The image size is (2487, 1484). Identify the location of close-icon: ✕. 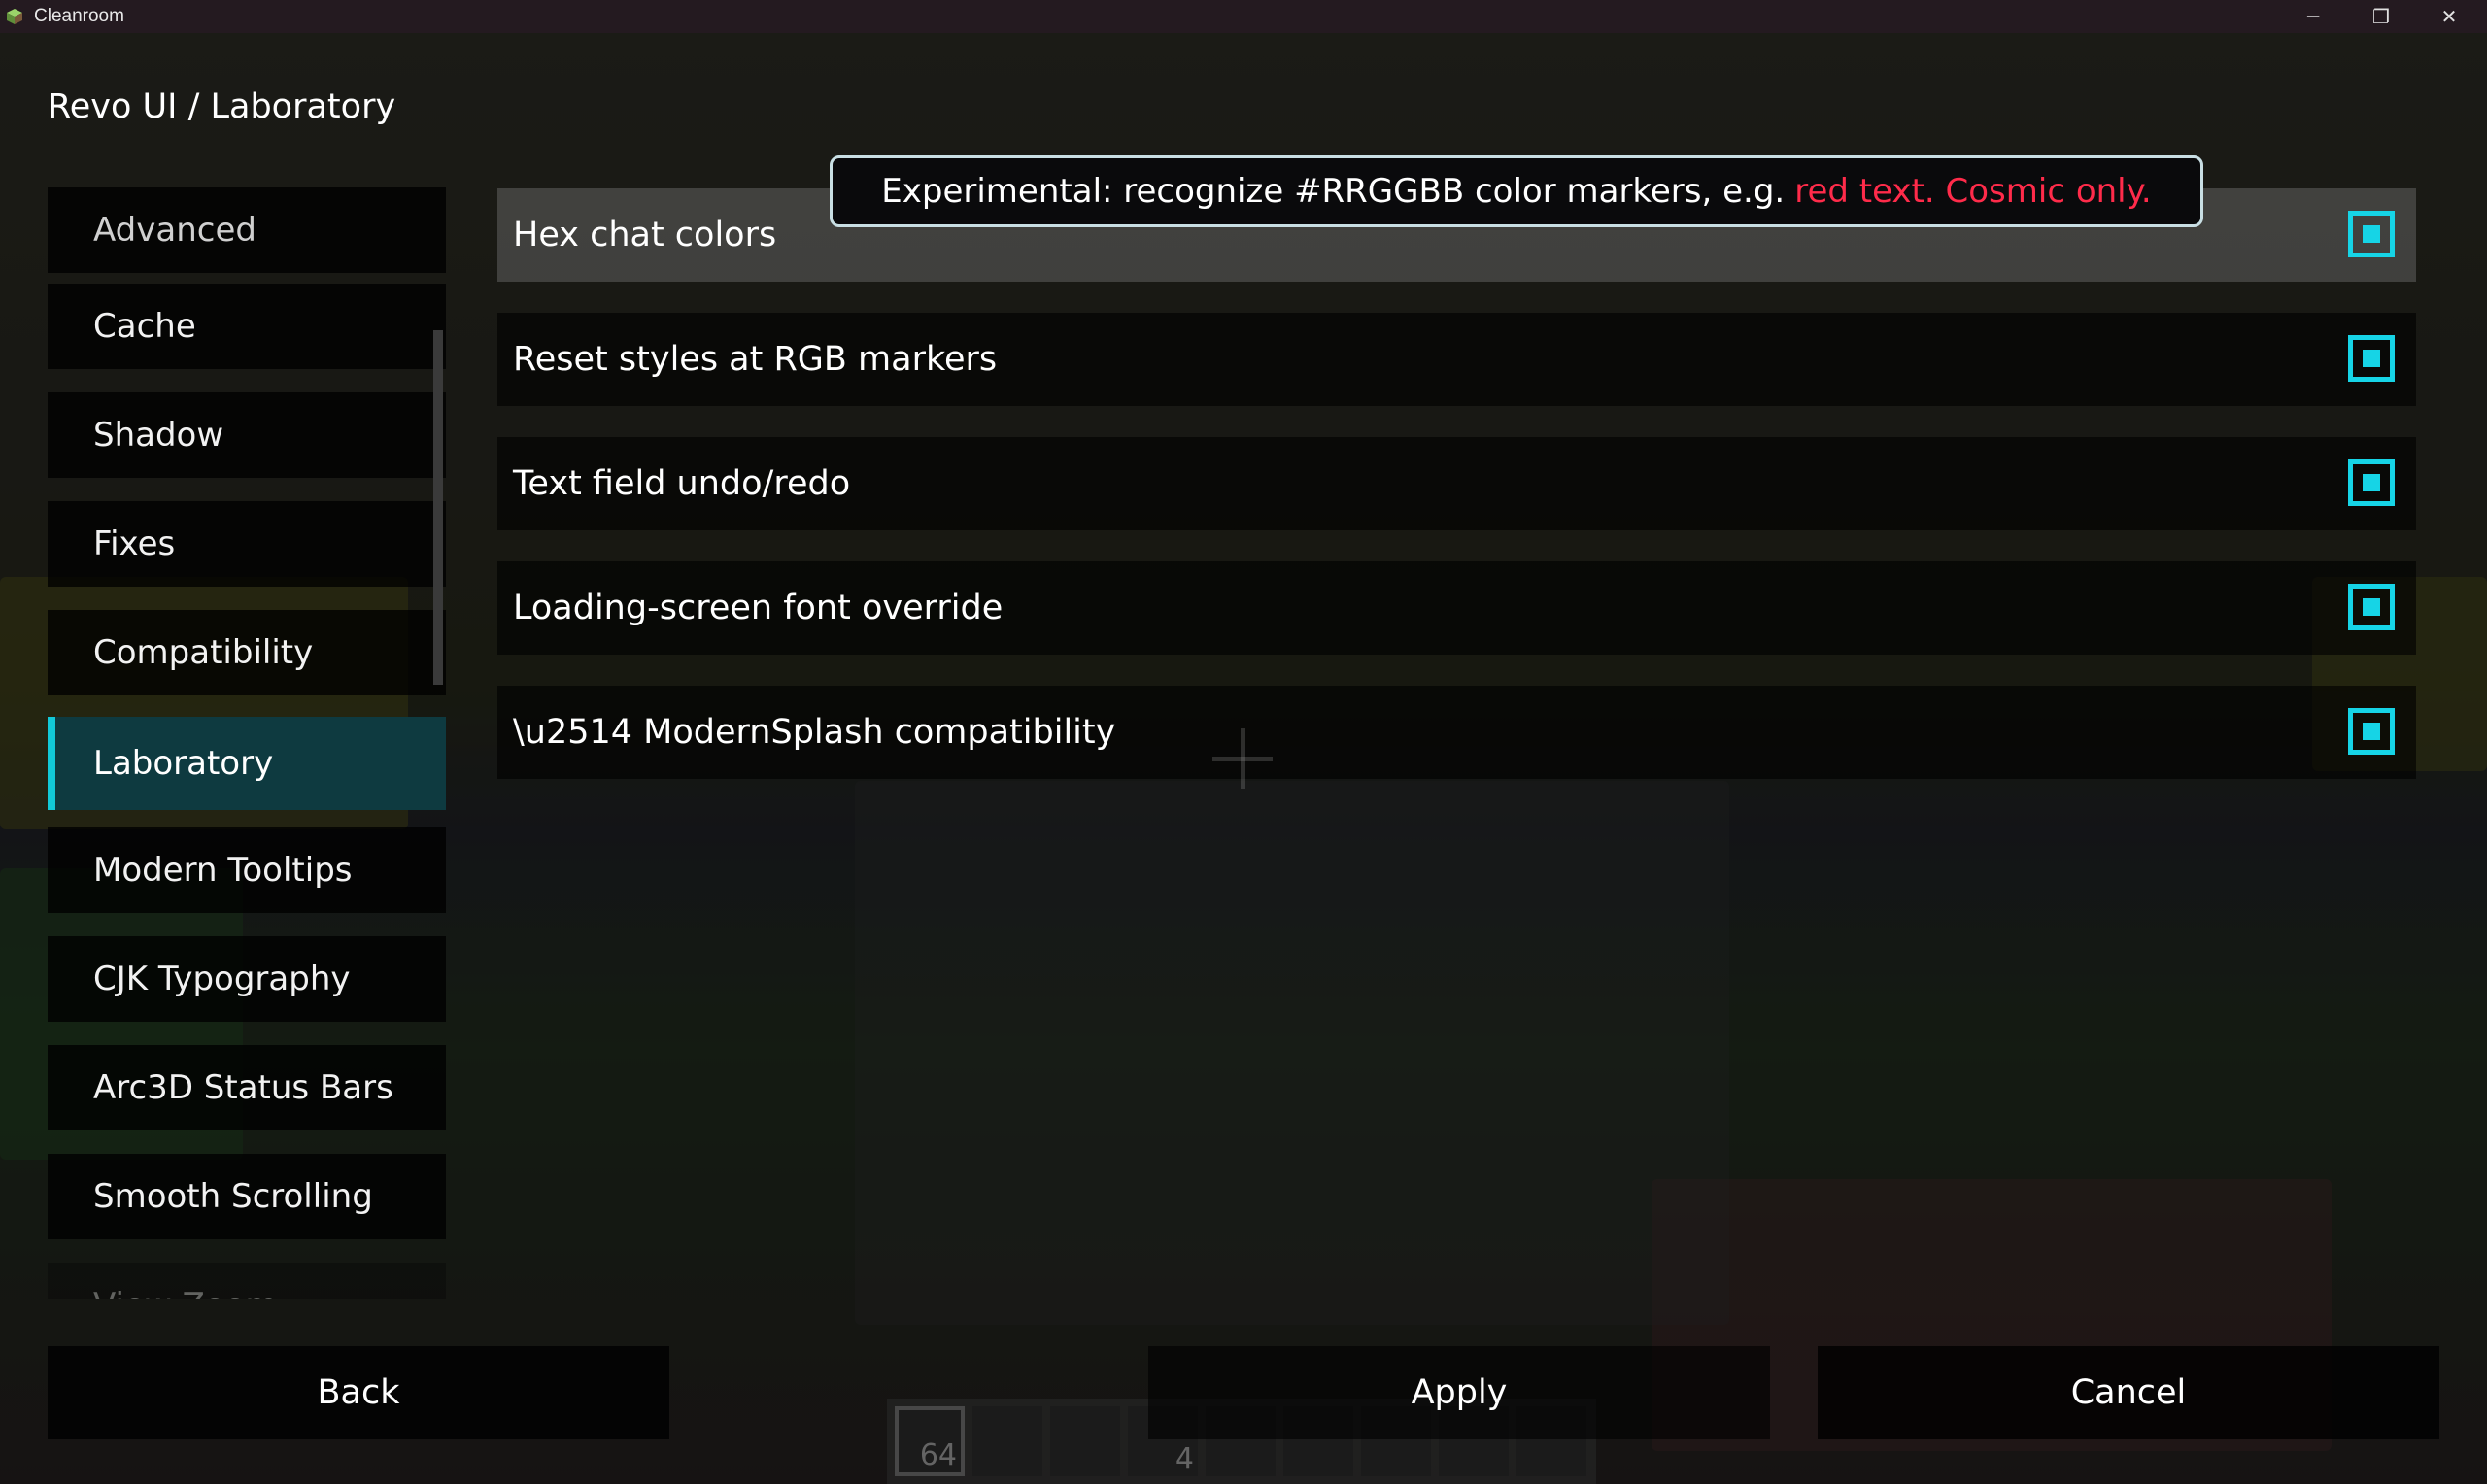
(2449, 16).